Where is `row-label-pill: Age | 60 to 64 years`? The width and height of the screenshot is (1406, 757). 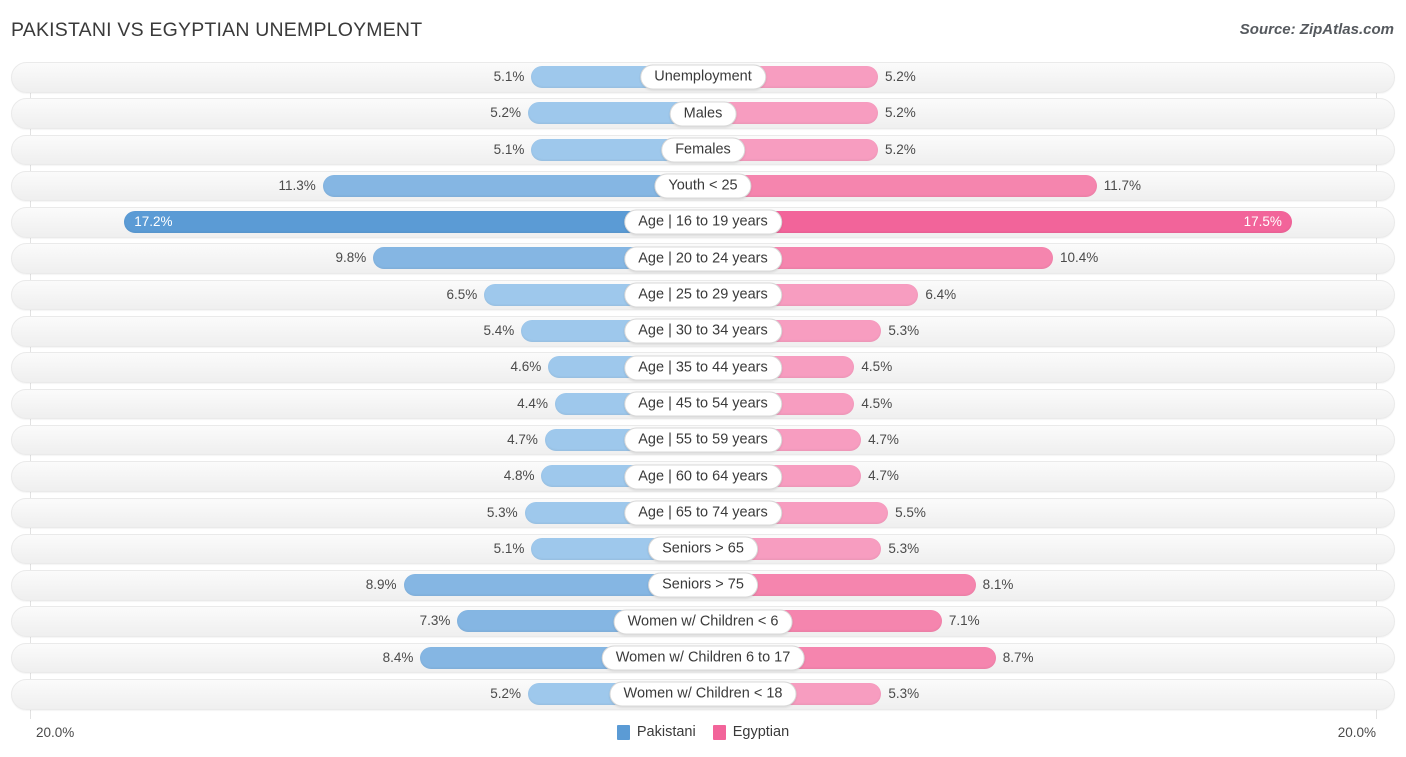 row-label-pill: Age | 60 to 64 years is located at coordinates (703, 477).